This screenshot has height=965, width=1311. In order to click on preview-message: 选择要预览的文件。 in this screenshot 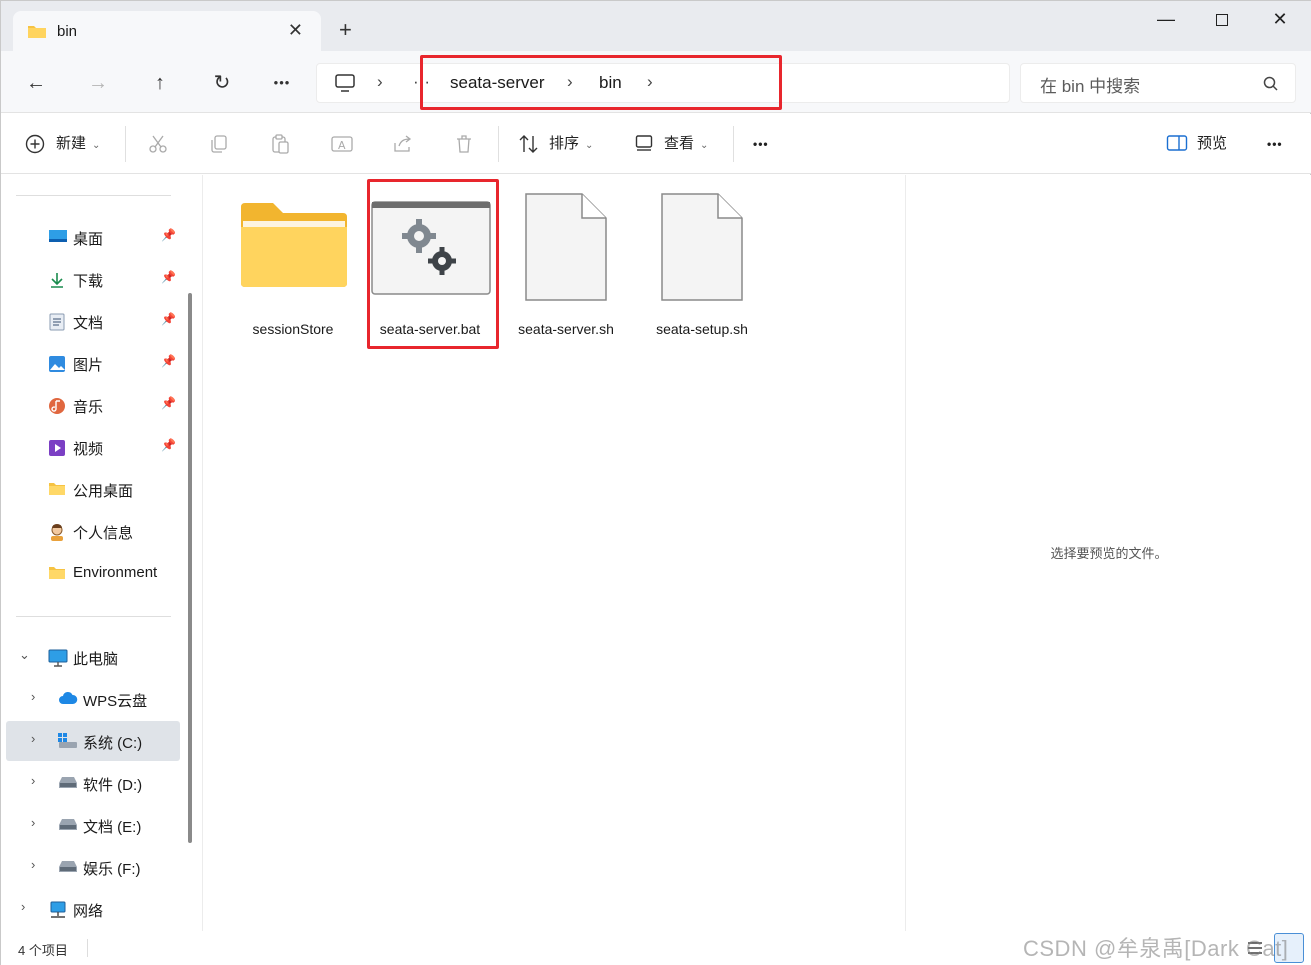, I will do `click(1109, 553)`.